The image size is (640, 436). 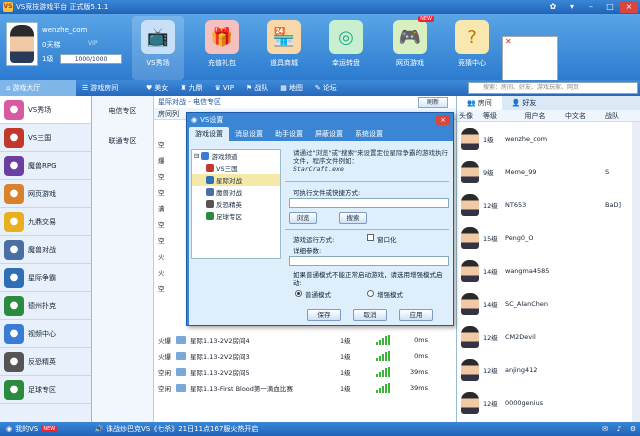 What do you see at coordinates (284, 48) in the screenshot?
I see `nav-shop: 🏪 道具商城` at bounding box center [284, 48].